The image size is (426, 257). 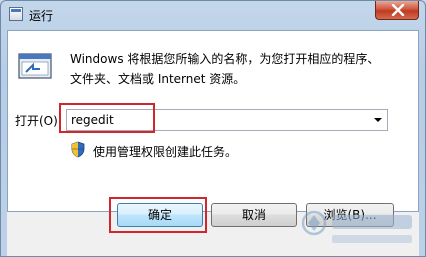 I want to click on cancel-button: 取消, so click(x=254, y=215).